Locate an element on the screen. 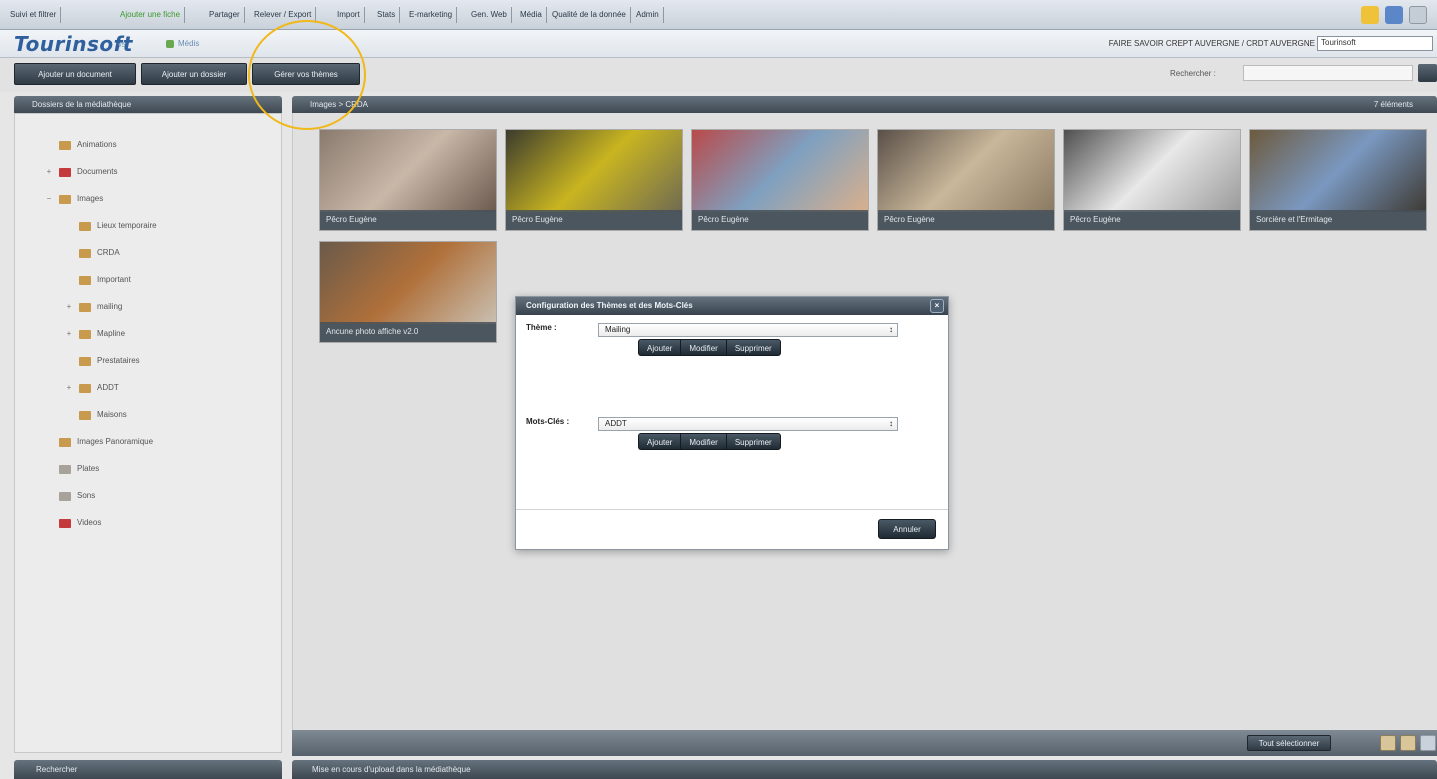 Image resolution: width=1437 pixels, height=779 pixels. search-panel-footer: Rechercher is located at coordinates (148, 769).